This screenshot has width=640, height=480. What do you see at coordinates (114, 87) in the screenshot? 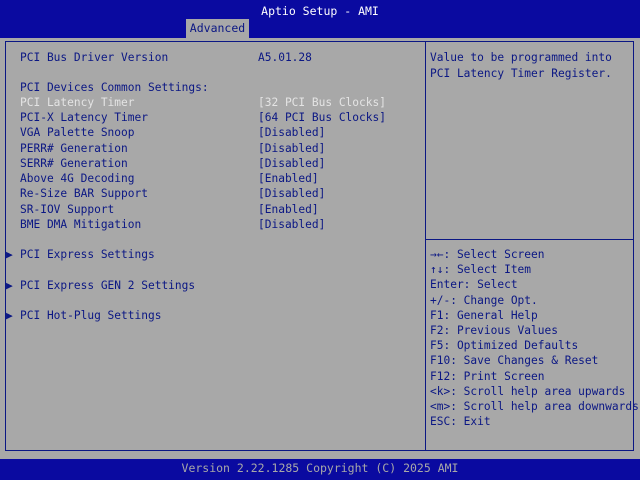
I see `section-heading: PCI Devices Common Settings:` at bounding box center [114, 87].